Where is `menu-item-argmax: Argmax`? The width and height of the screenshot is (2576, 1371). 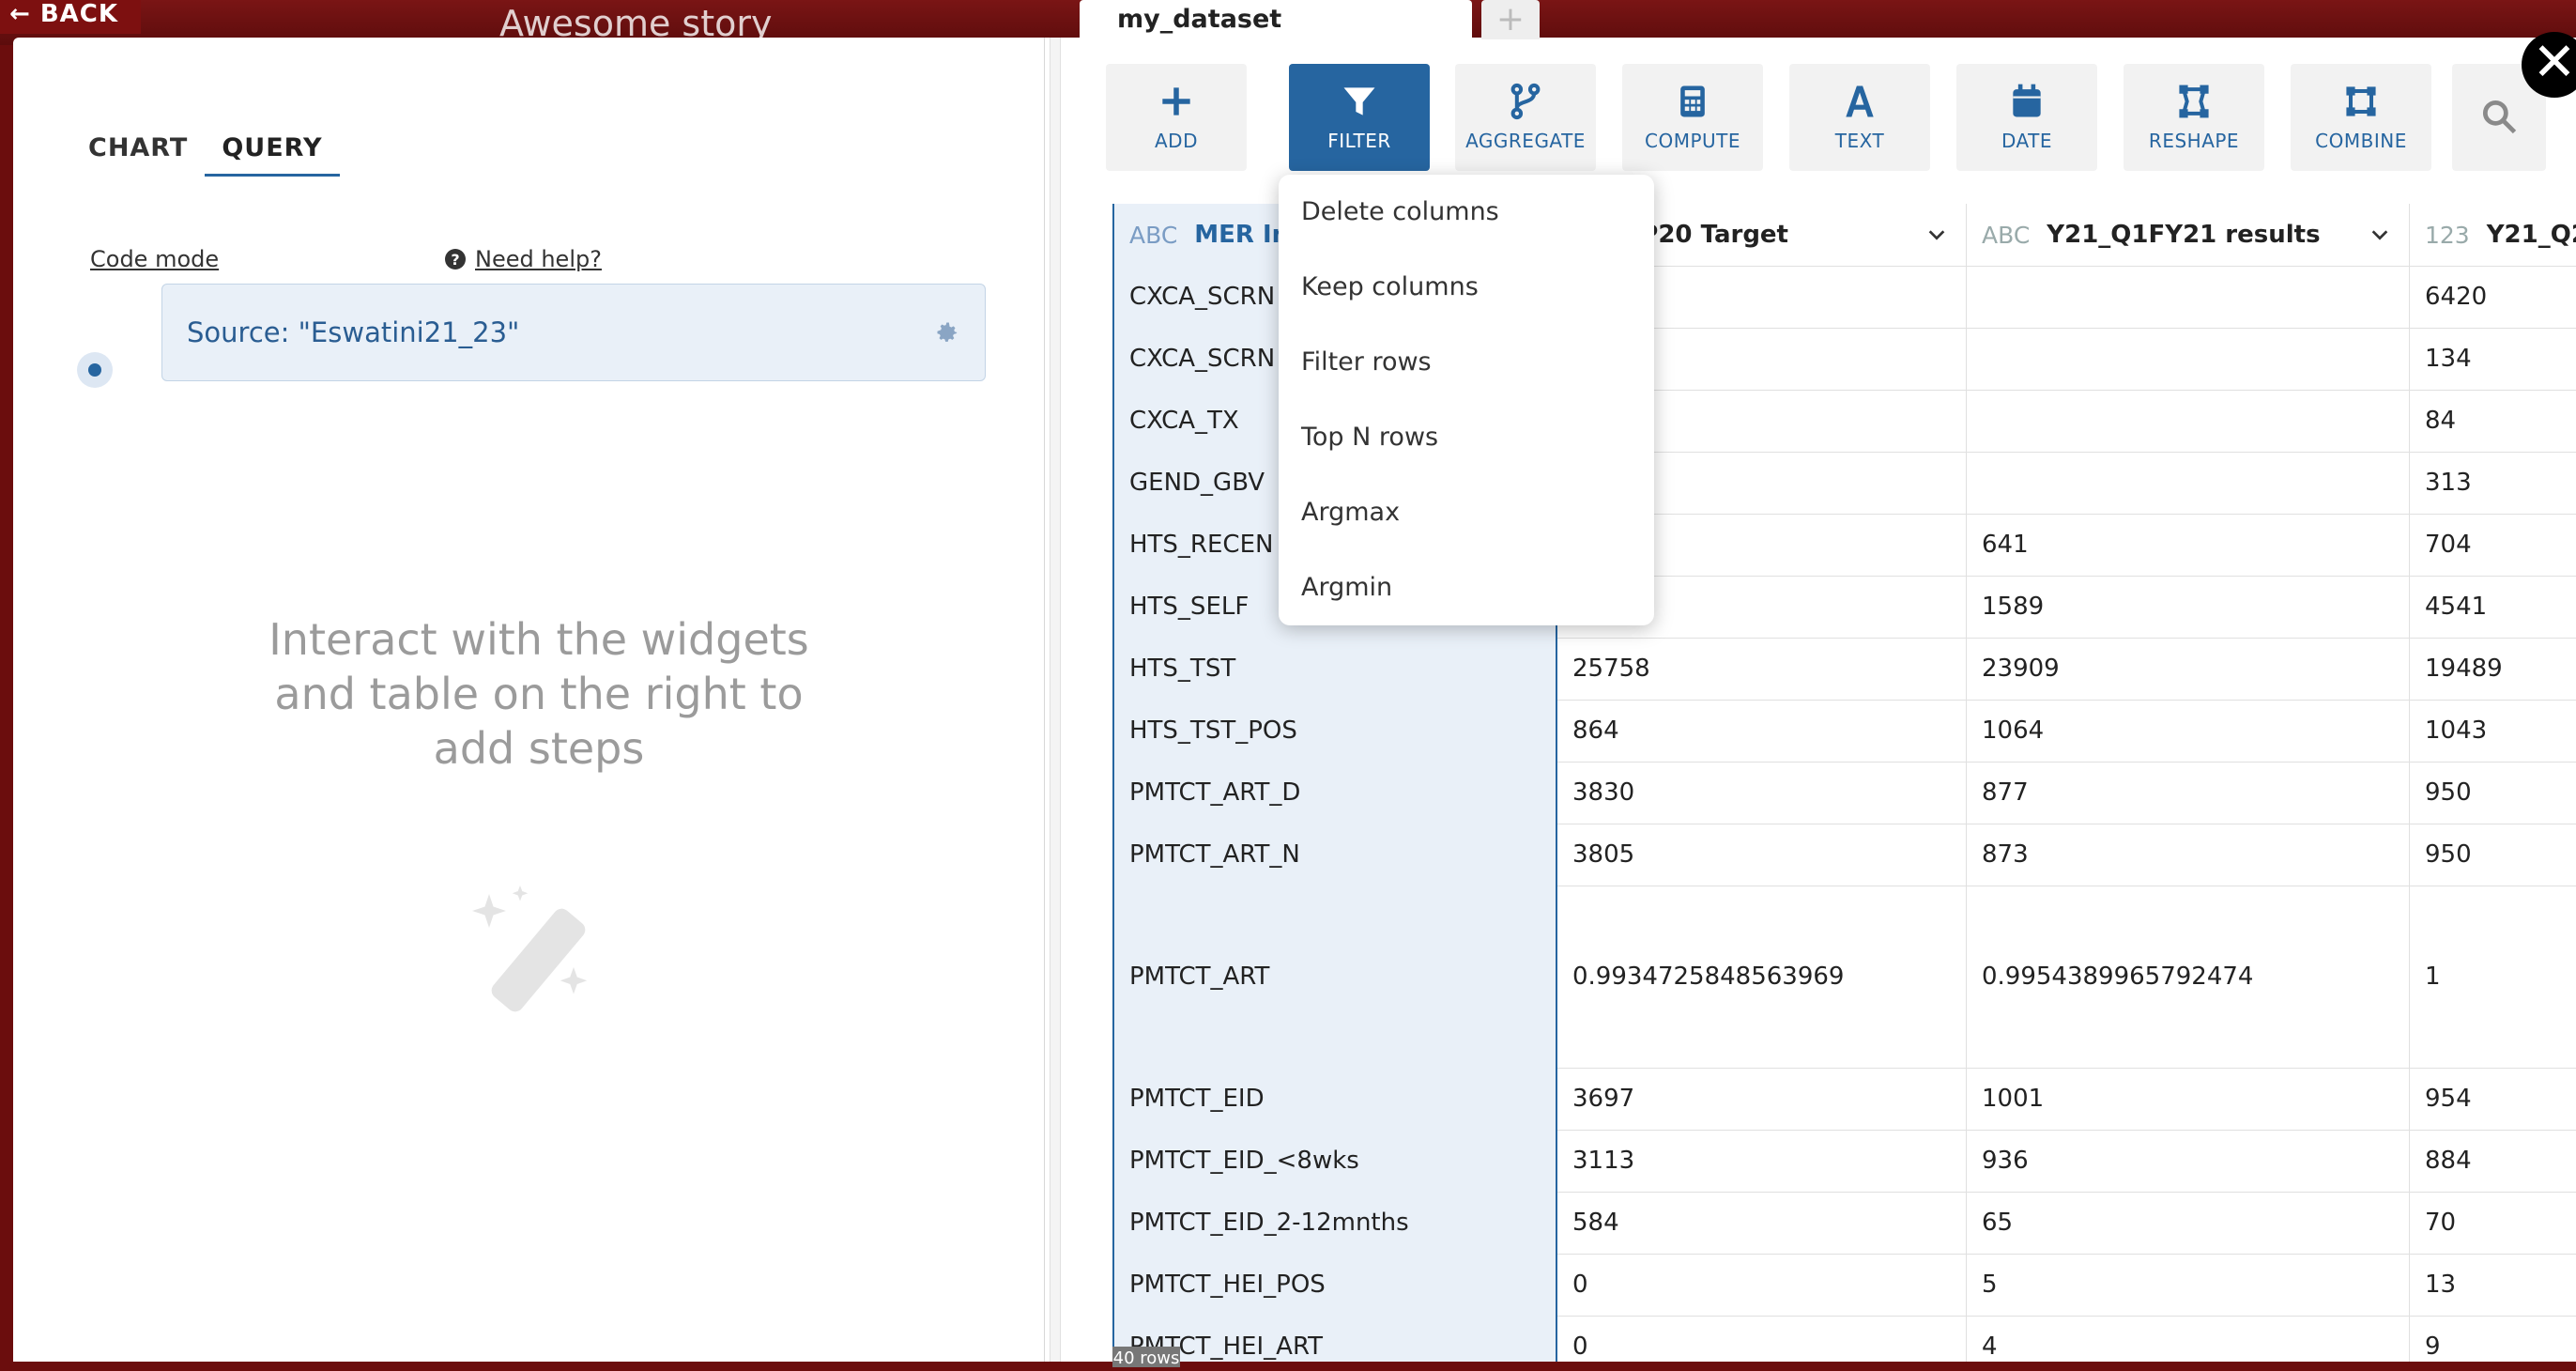
menu-item-argmax: Argmax is located at coordinates (1350, 512).